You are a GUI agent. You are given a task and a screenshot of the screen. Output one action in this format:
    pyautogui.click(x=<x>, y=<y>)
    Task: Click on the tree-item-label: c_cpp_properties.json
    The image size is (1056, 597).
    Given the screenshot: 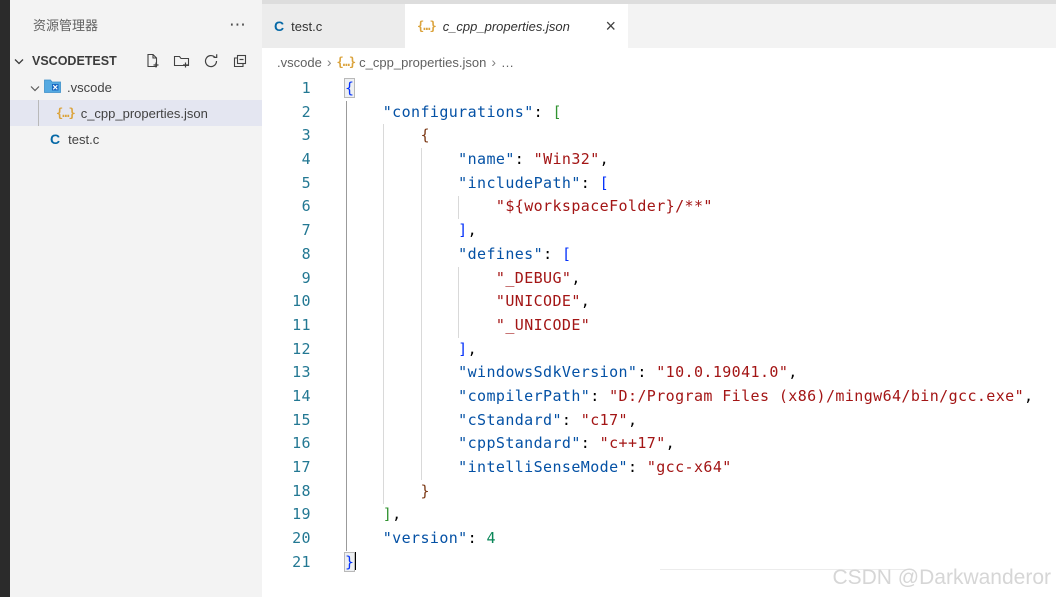 What is the action you would take?
    pyautogui.click(x=144, y=113)
    